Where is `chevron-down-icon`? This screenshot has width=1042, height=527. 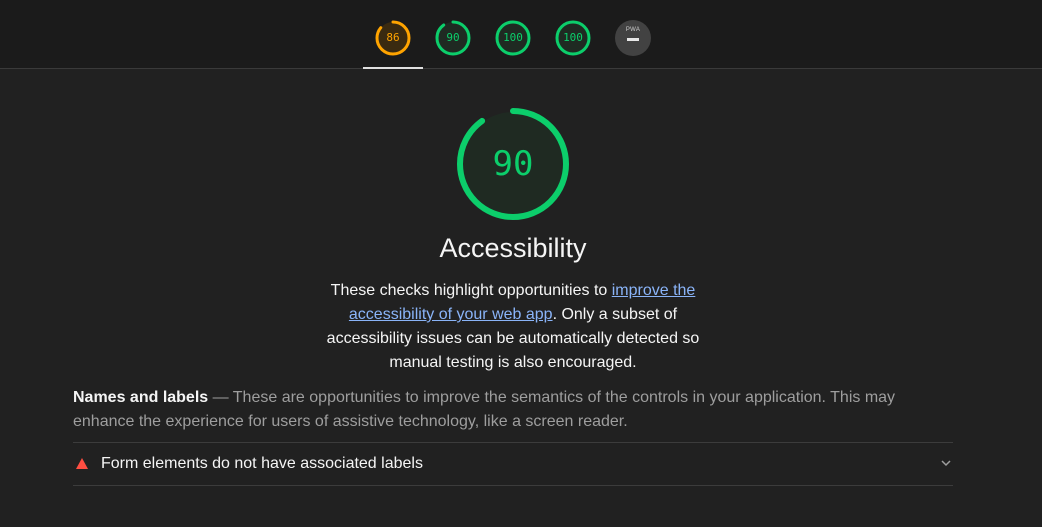 chevron-down-icon is located at coordinates (946, 463).